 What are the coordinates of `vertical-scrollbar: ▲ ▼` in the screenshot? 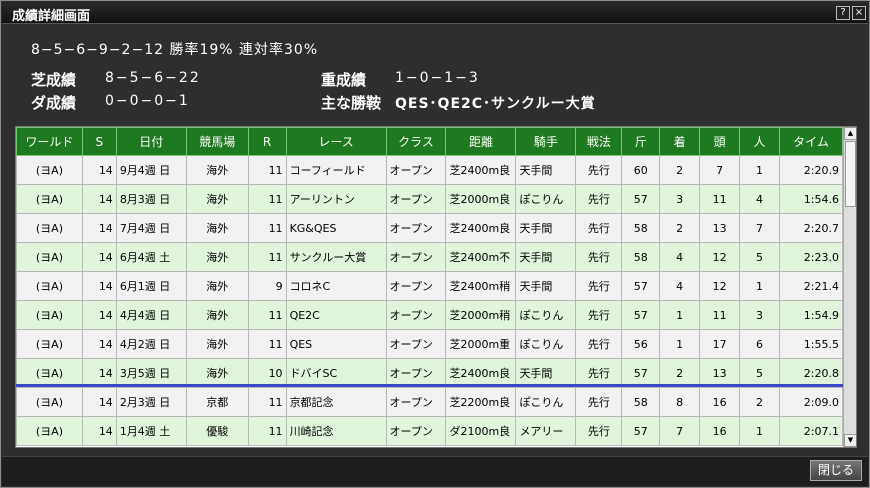 It's located at (849, 287).